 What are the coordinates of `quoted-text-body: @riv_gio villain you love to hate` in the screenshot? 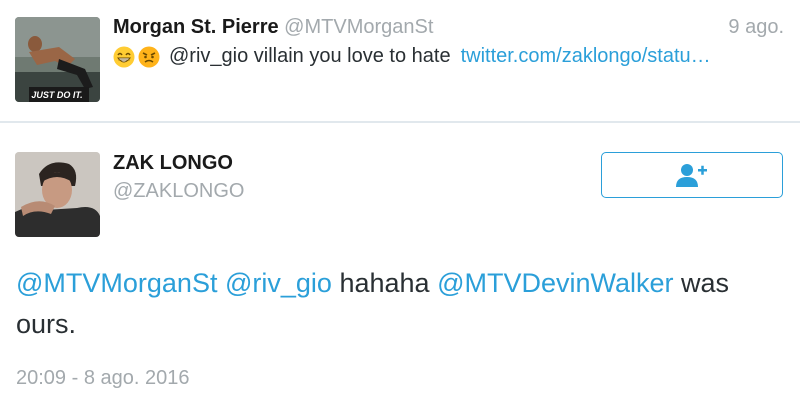 It's located at (310, 56).